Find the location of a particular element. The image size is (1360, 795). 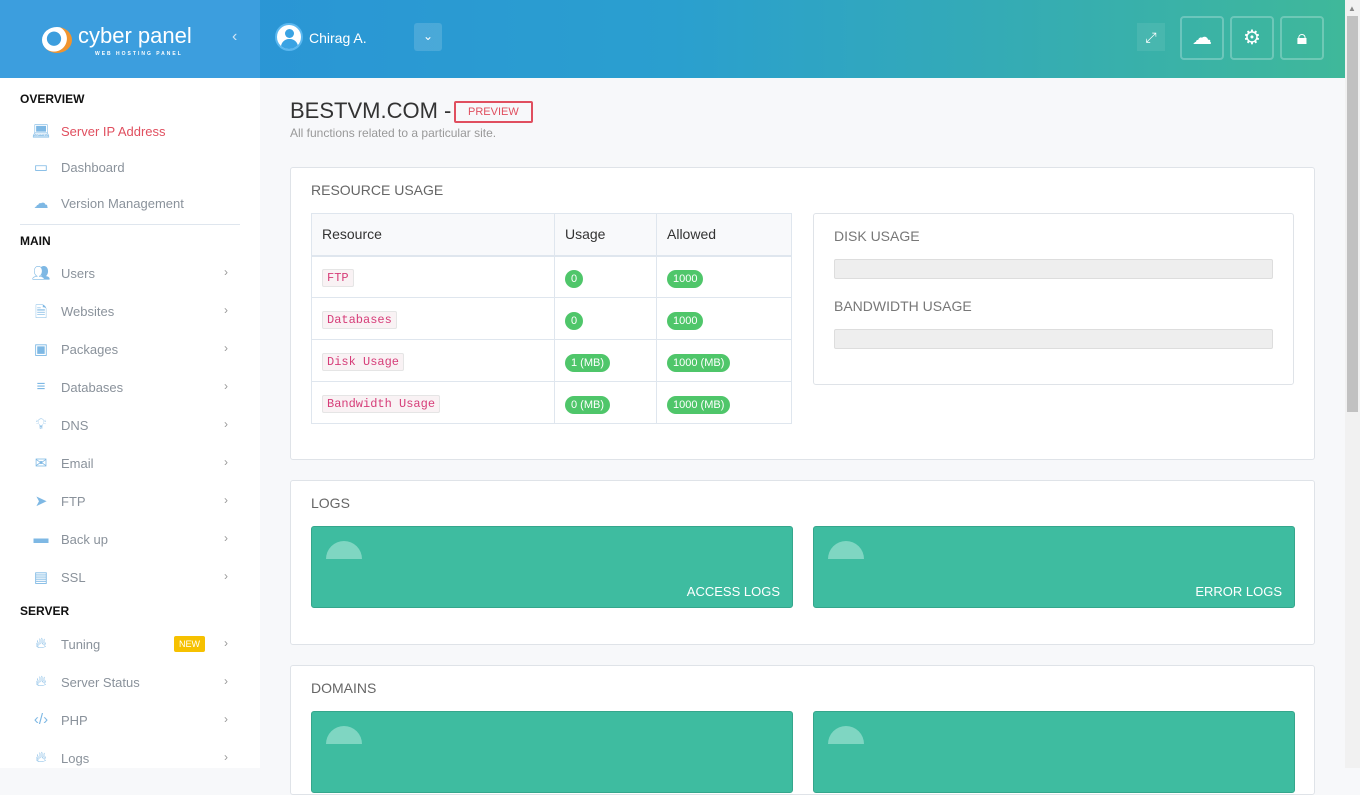

sidebar-item-label: SSL is located at coordinates (73, 577).